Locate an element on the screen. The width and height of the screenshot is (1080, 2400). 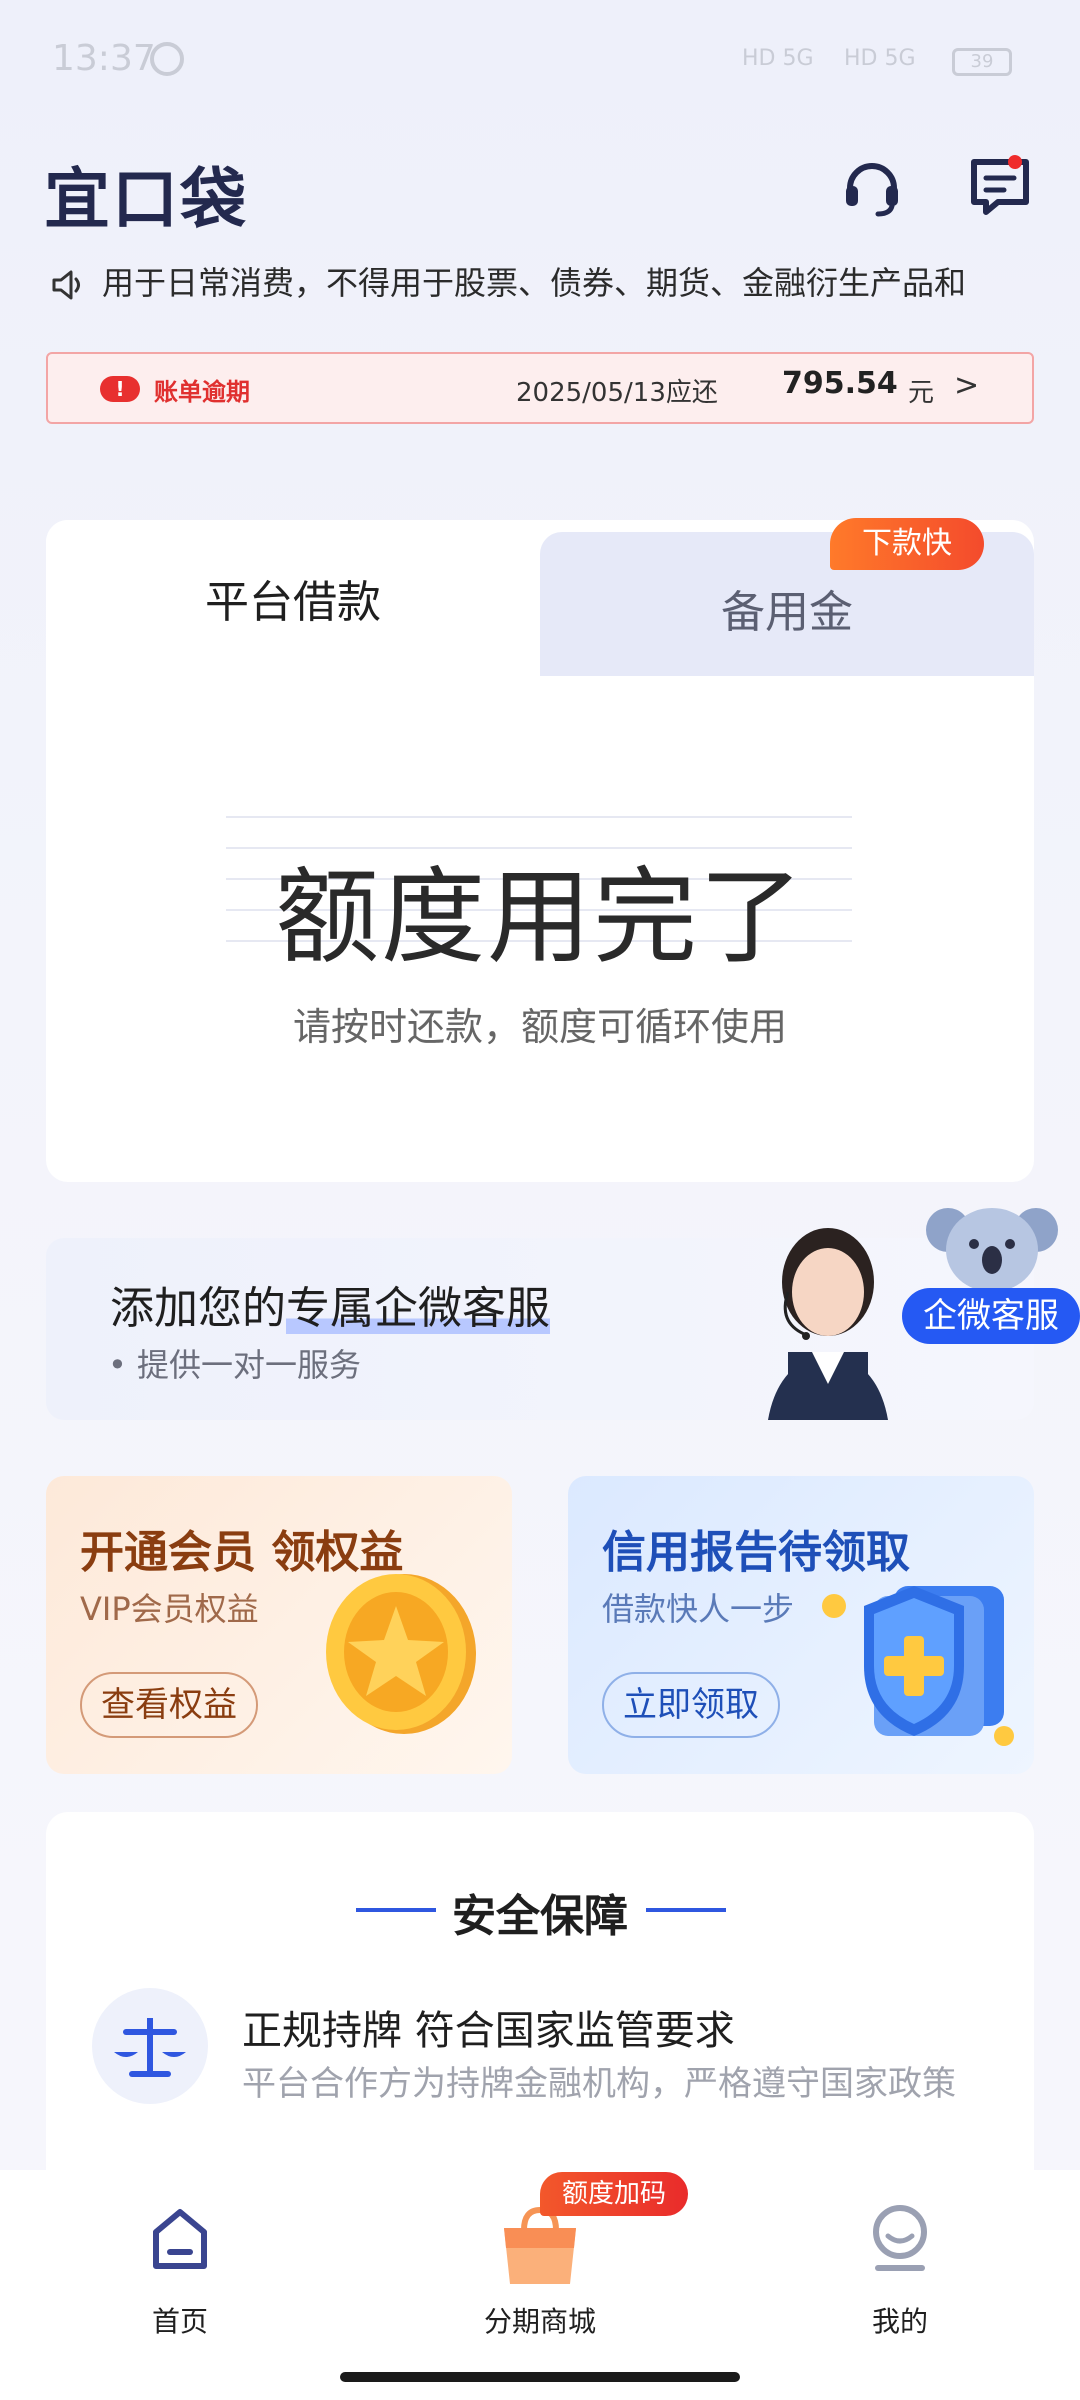
notice-text: 用于日常消费，不得用于股票、债券、期货、金融衍生产品和 is located at coordinates (534, 283).